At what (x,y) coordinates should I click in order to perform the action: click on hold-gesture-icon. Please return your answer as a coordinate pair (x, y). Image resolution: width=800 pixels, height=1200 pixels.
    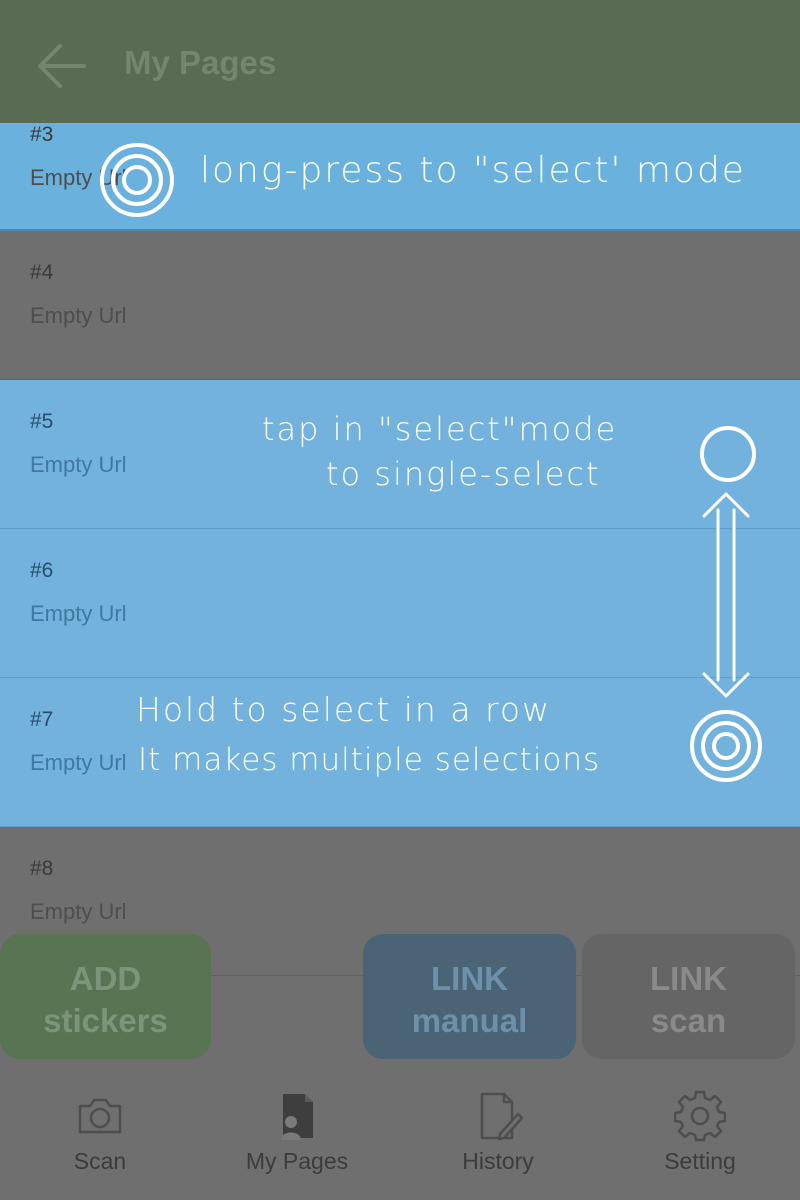
    Looking at the image, I should click on (726, 746).